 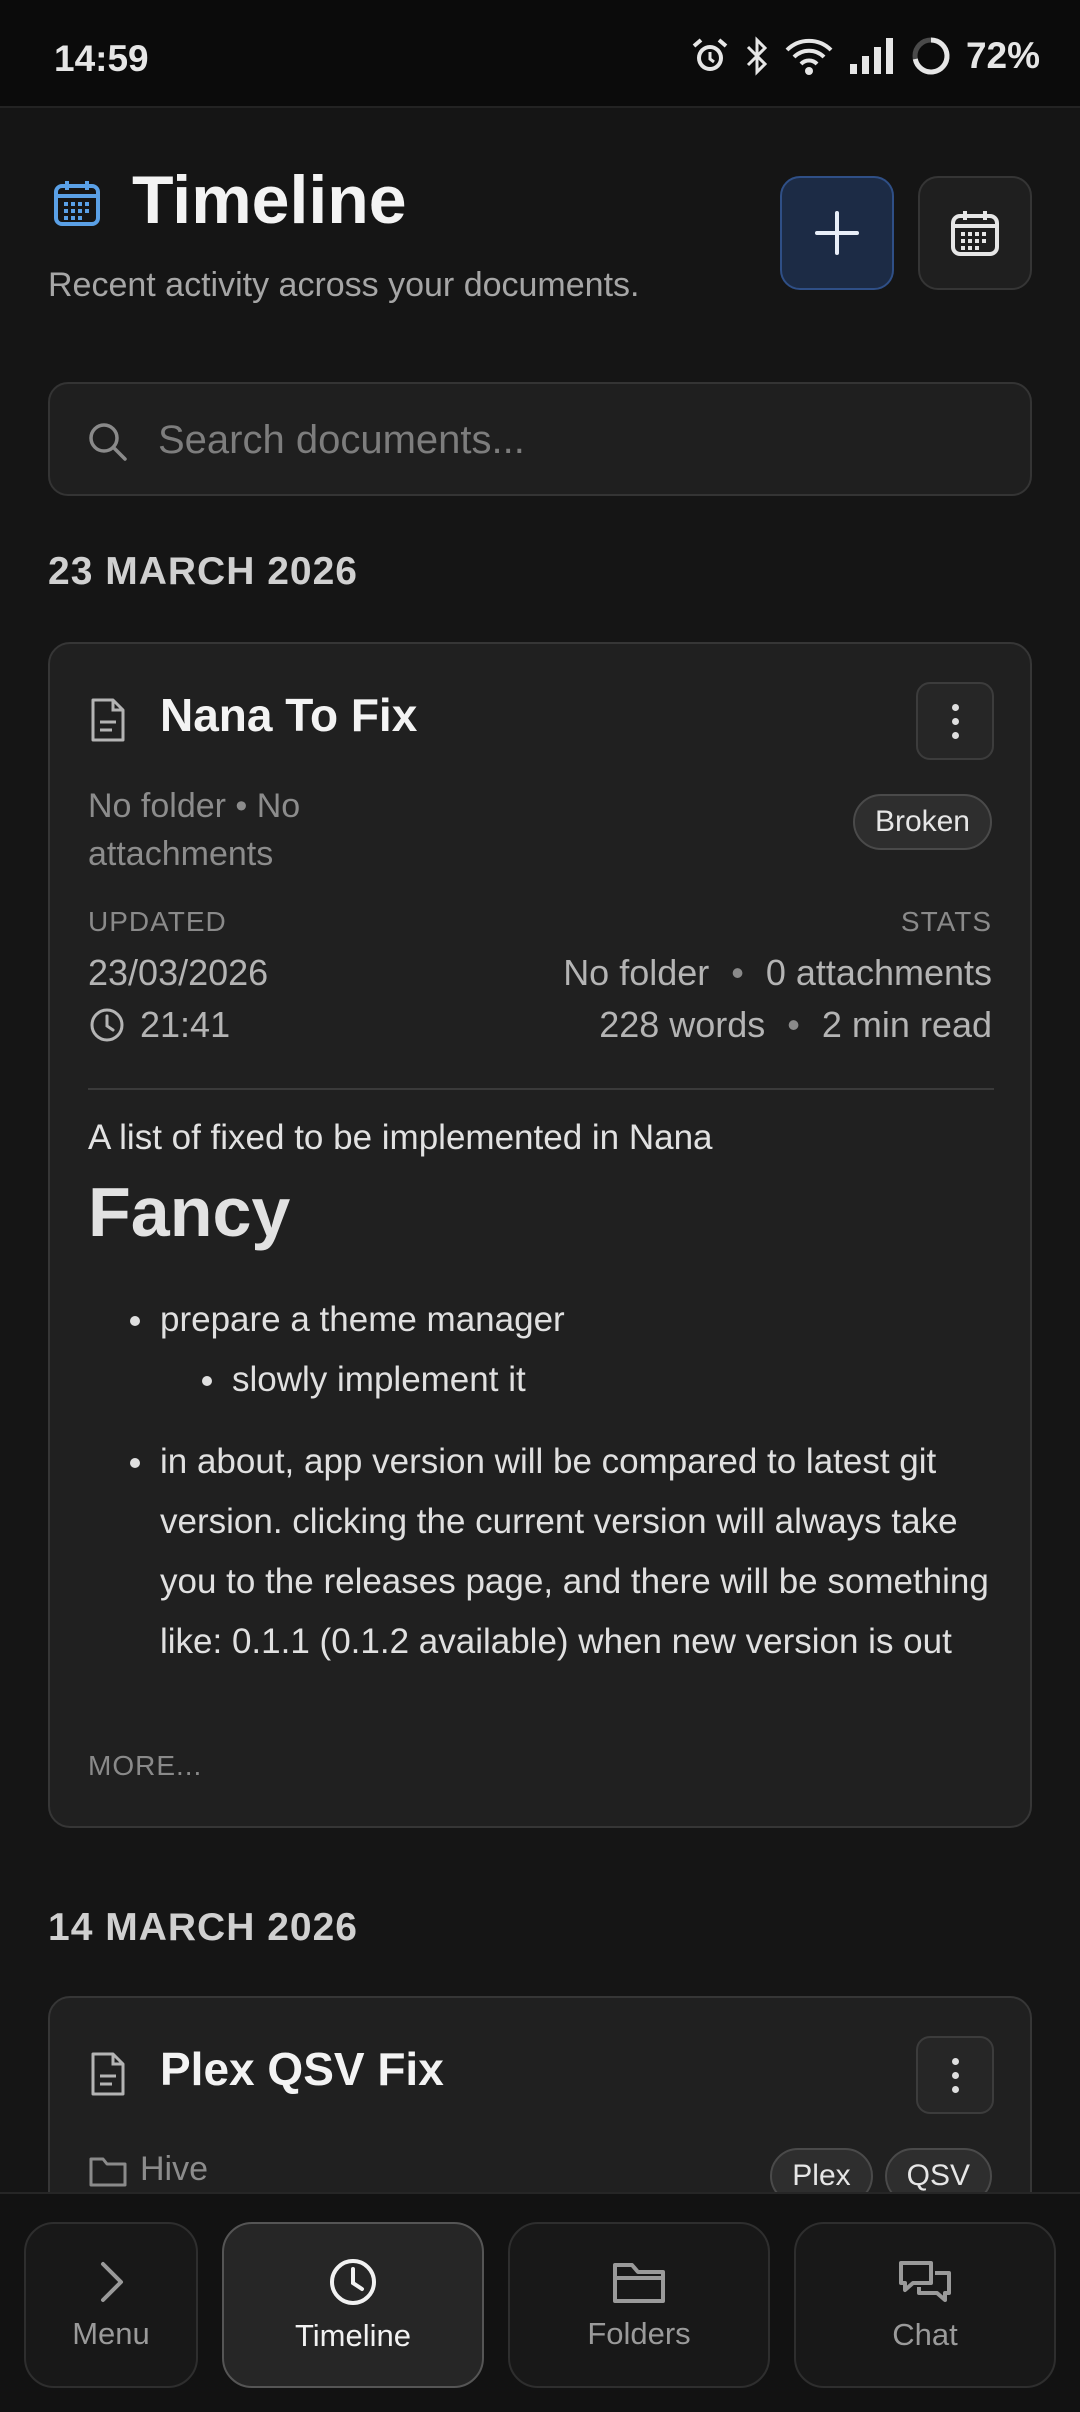 What do you see at coordinates (925, 2334) in the screenshot?
I see `nav-label: Chat` at bounding box center [925, 2334].